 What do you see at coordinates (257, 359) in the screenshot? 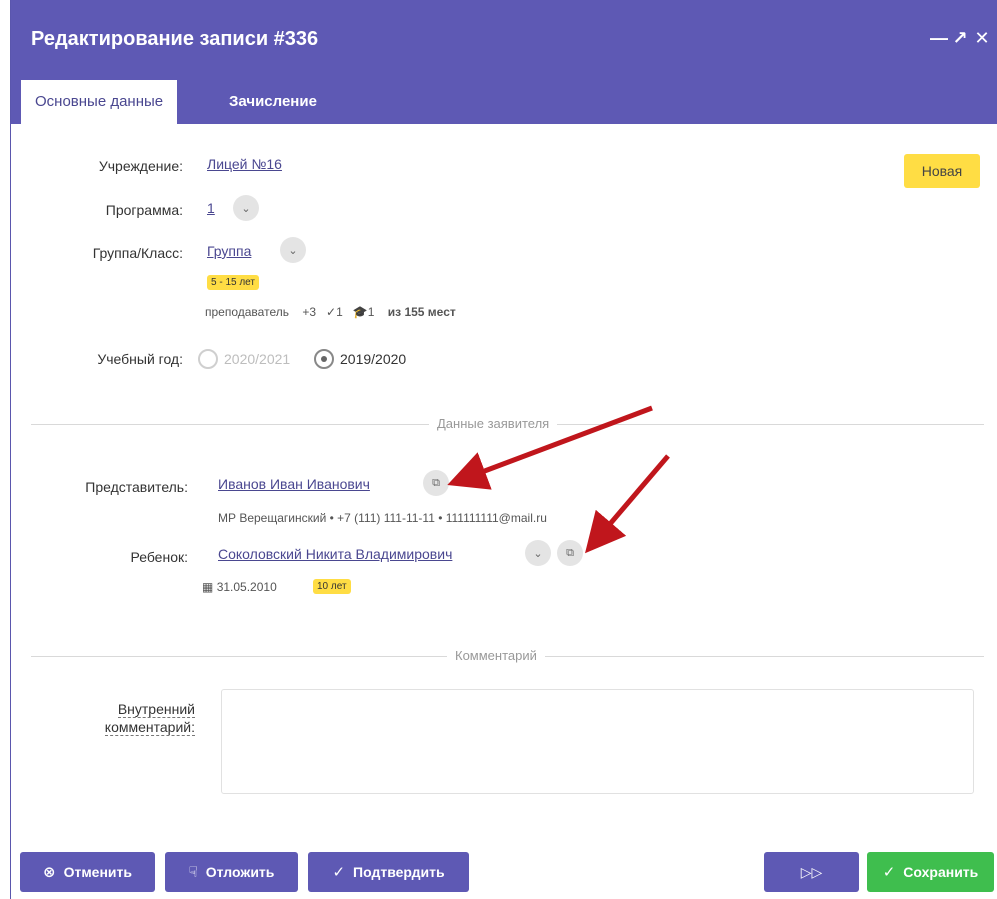
I see `year-option-2020-2021: 2020/2021` at bounding box center [257, 359].